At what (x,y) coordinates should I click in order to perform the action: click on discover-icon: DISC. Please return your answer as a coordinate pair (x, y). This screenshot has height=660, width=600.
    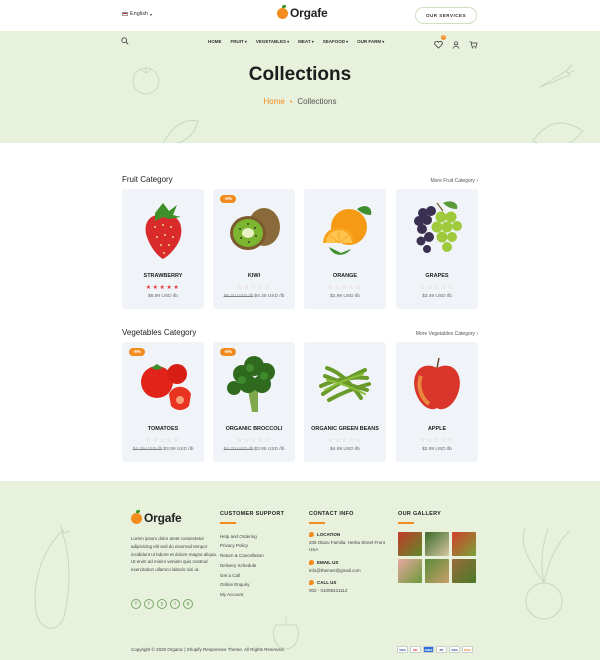
    Looking at the image, I should click on (467, 649).